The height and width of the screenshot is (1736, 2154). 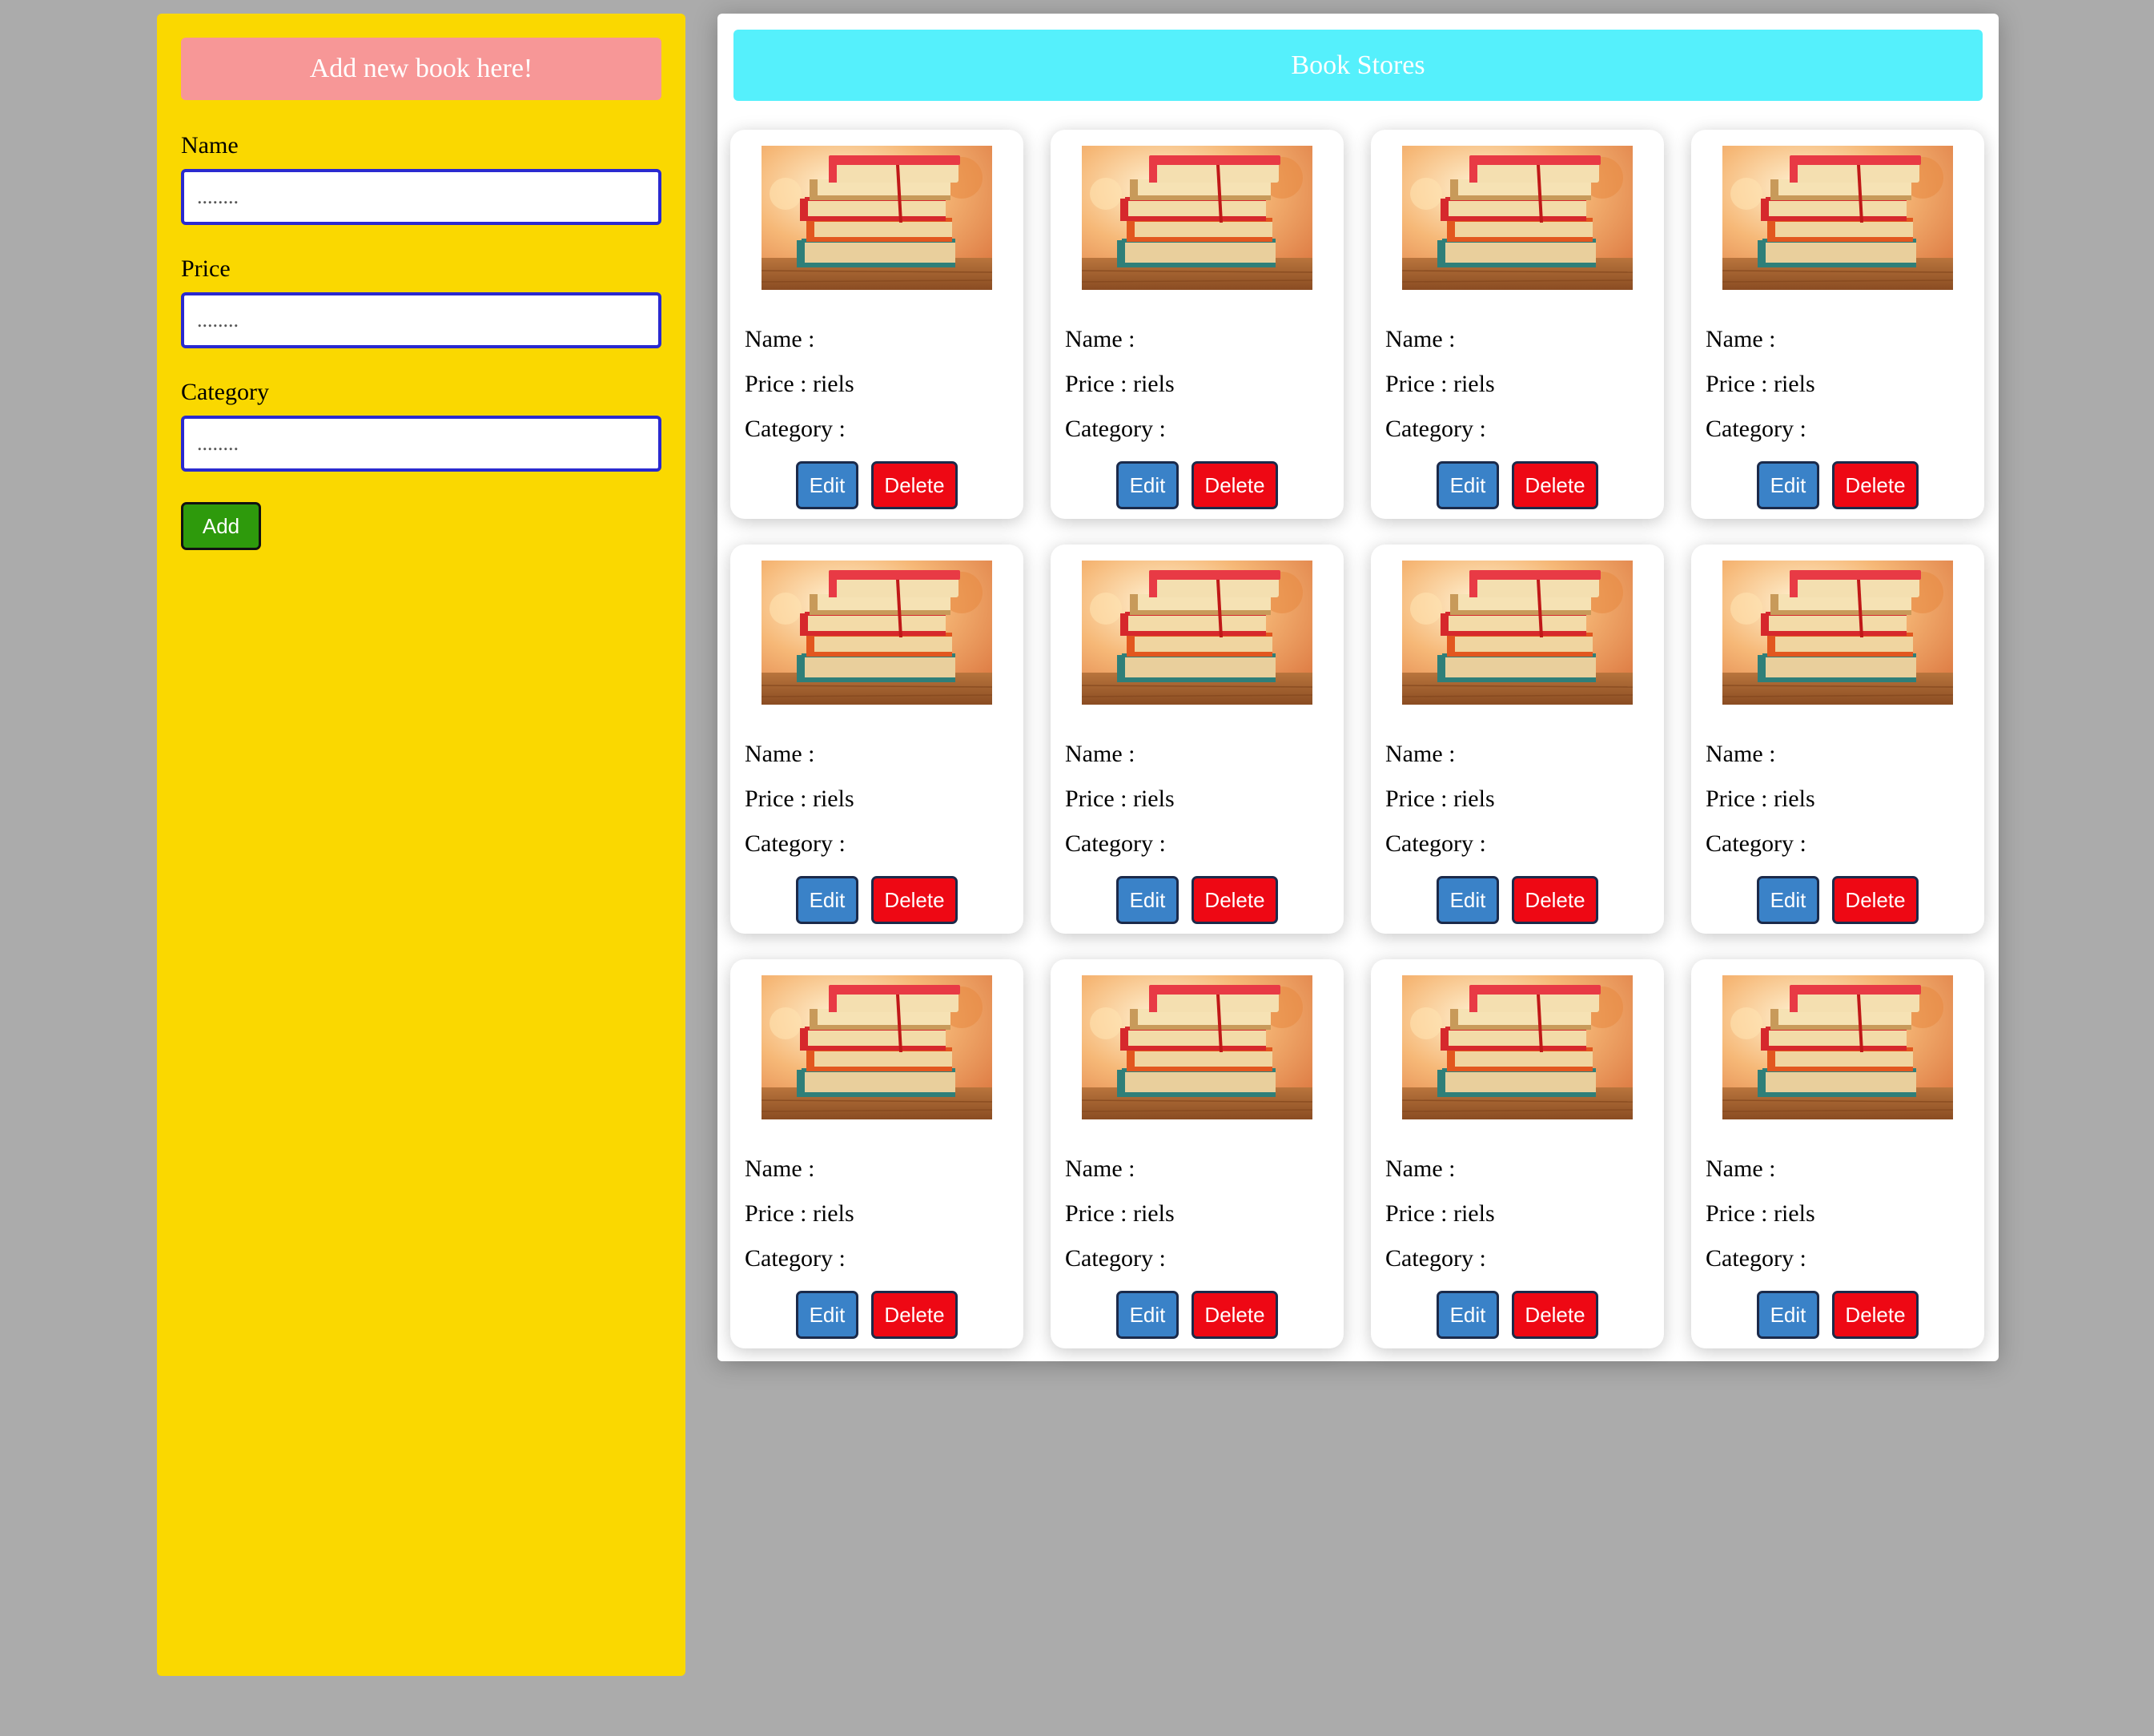 I want to click on price-label: Price, so click(x=206, y=268).